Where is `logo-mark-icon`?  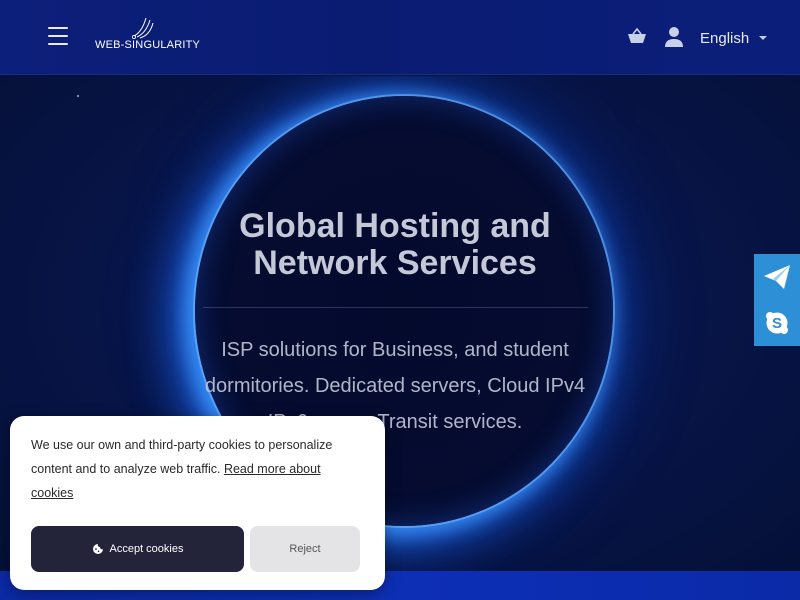
logo-mark-icon is located at coordinates (143, 28).